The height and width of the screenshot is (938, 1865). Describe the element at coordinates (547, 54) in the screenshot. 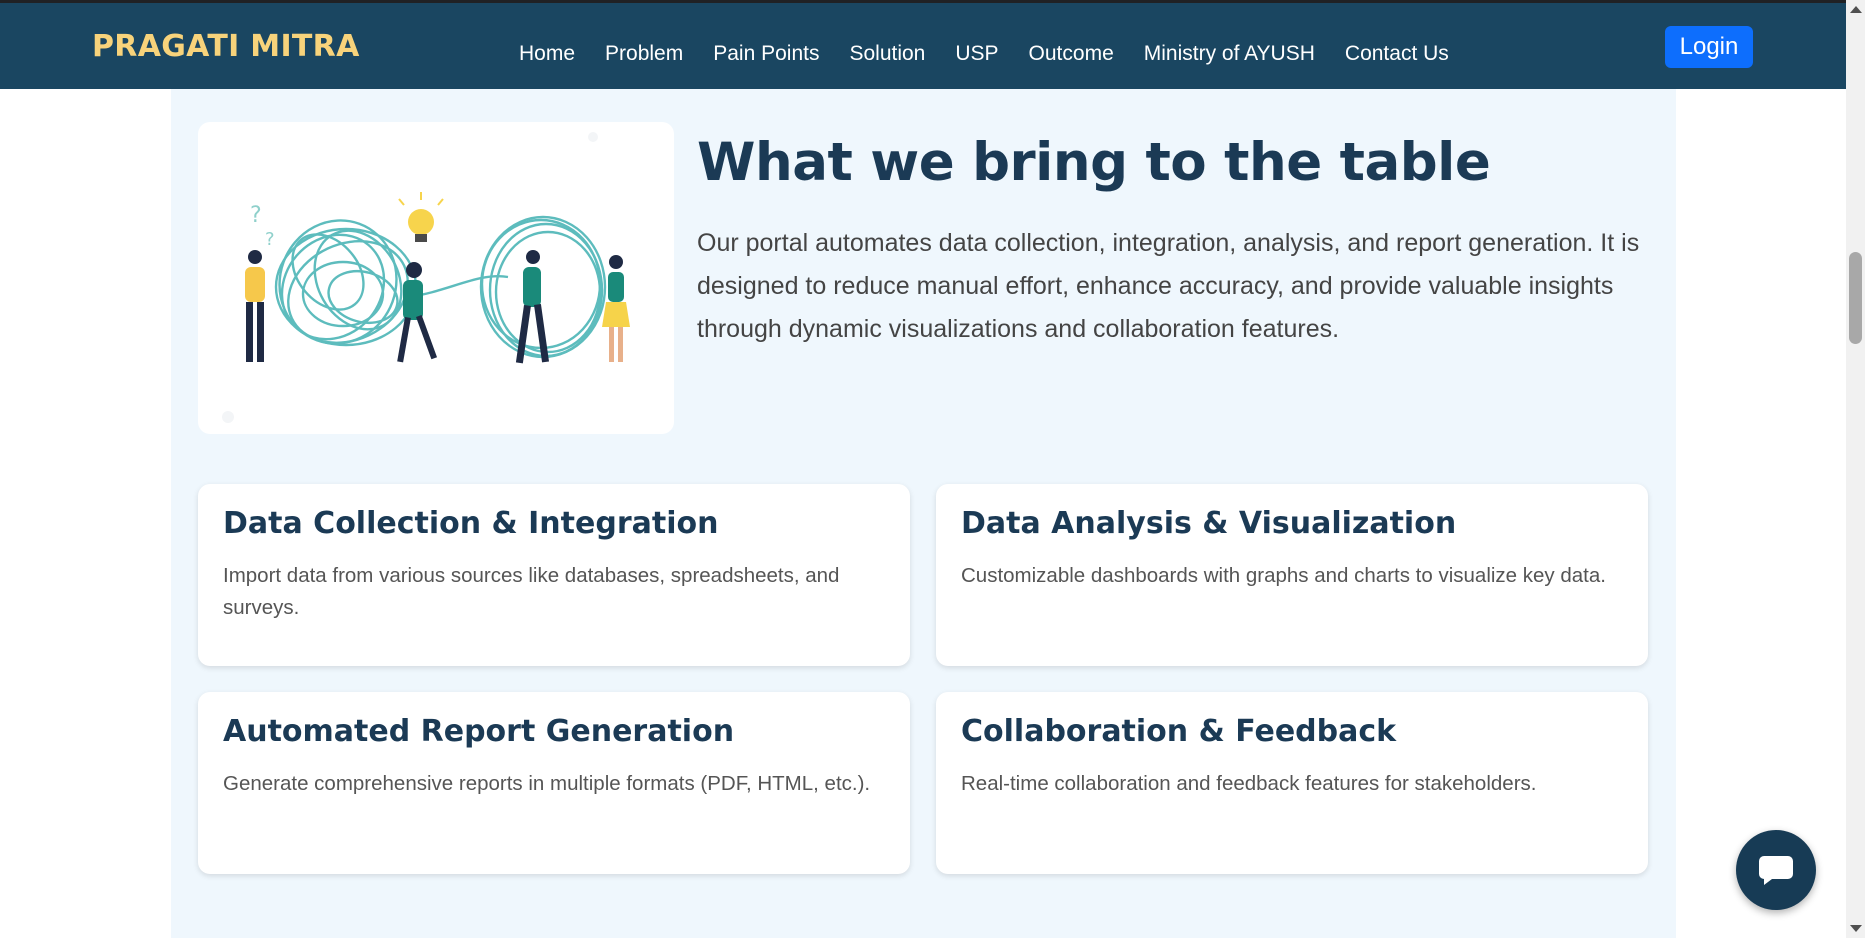

I see `nav-link-home: Home` at that location.